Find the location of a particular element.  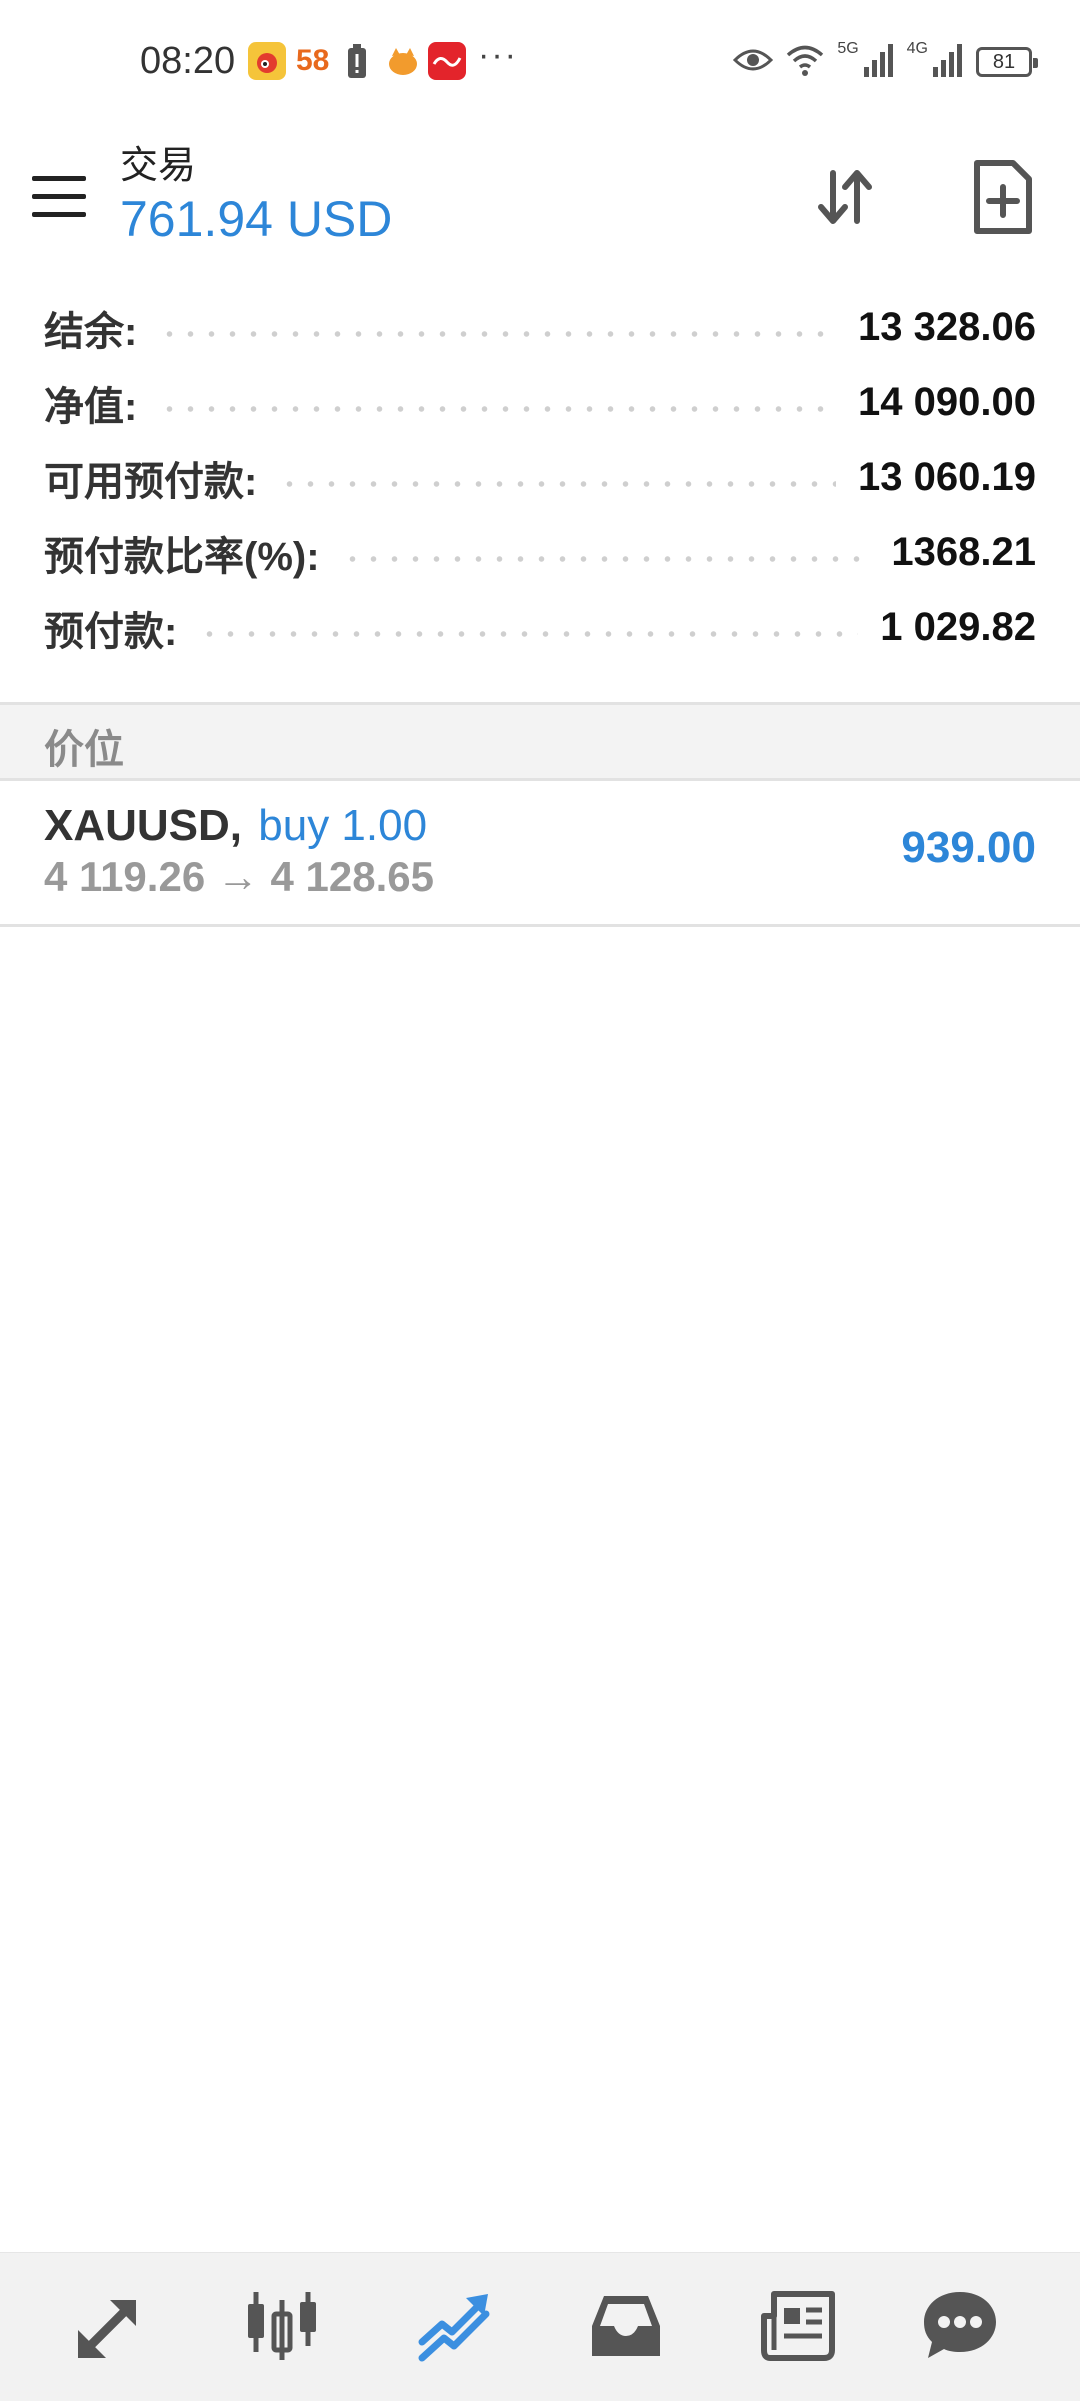

chat-bubble-icon is located at coordinates (960, 2325).